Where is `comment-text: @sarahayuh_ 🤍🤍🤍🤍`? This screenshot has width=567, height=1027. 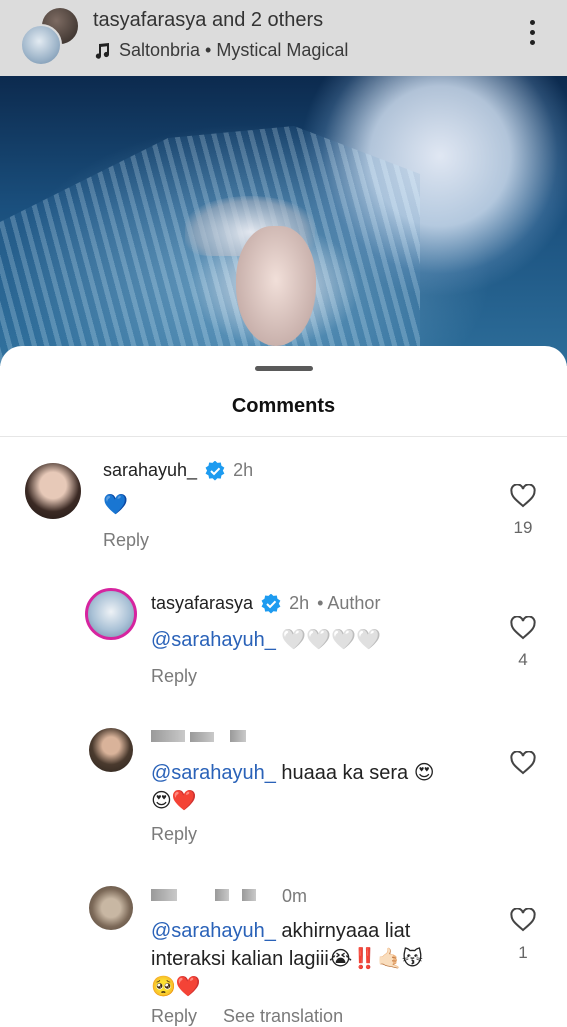
comment-text: @sarahayuh_ 🤍🤍🤍🤍 is located at coordinates (266, 640).